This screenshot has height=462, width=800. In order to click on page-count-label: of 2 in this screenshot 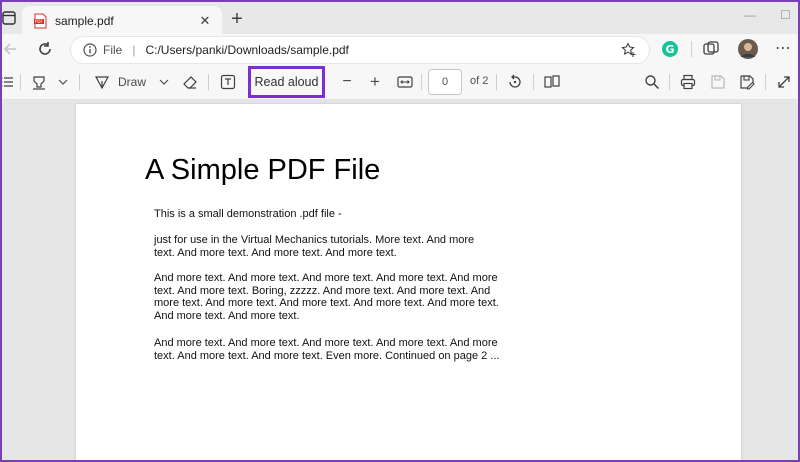, I will do `click(479, 81)`.